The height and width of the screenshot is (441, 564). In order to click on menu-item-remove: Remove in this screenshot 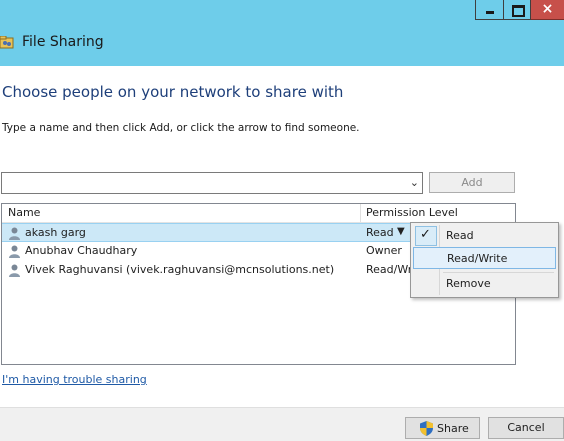, I will do `click(484, 284)`.